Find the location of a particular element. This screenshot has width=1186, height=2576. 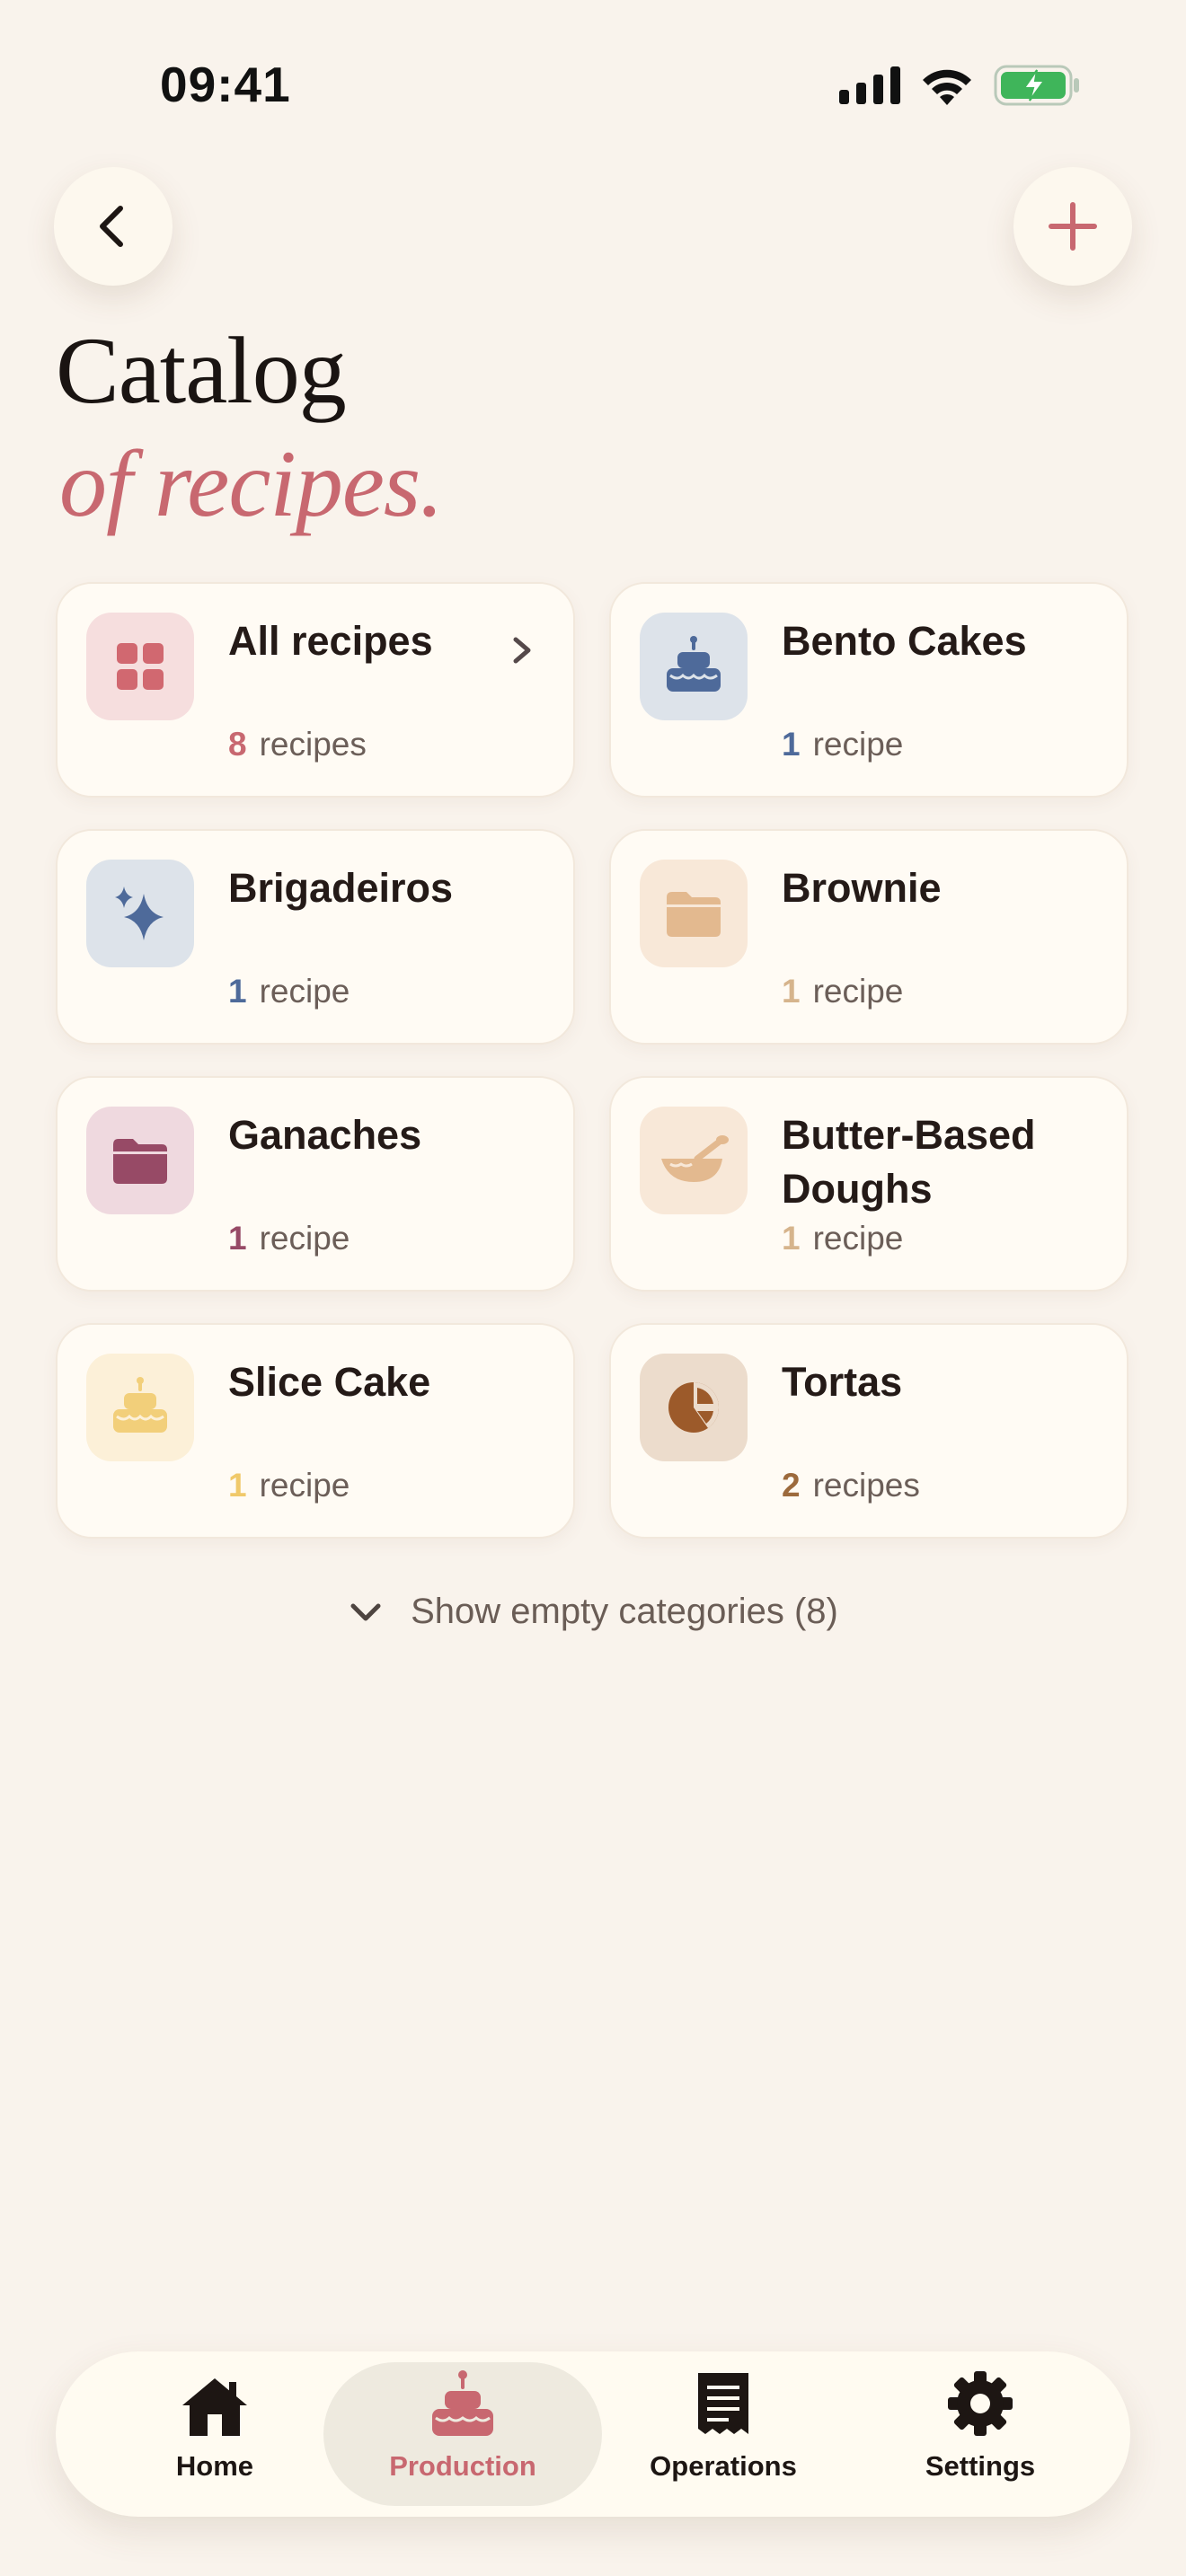

chevron-right-icon is located at coordinates (522, 650).